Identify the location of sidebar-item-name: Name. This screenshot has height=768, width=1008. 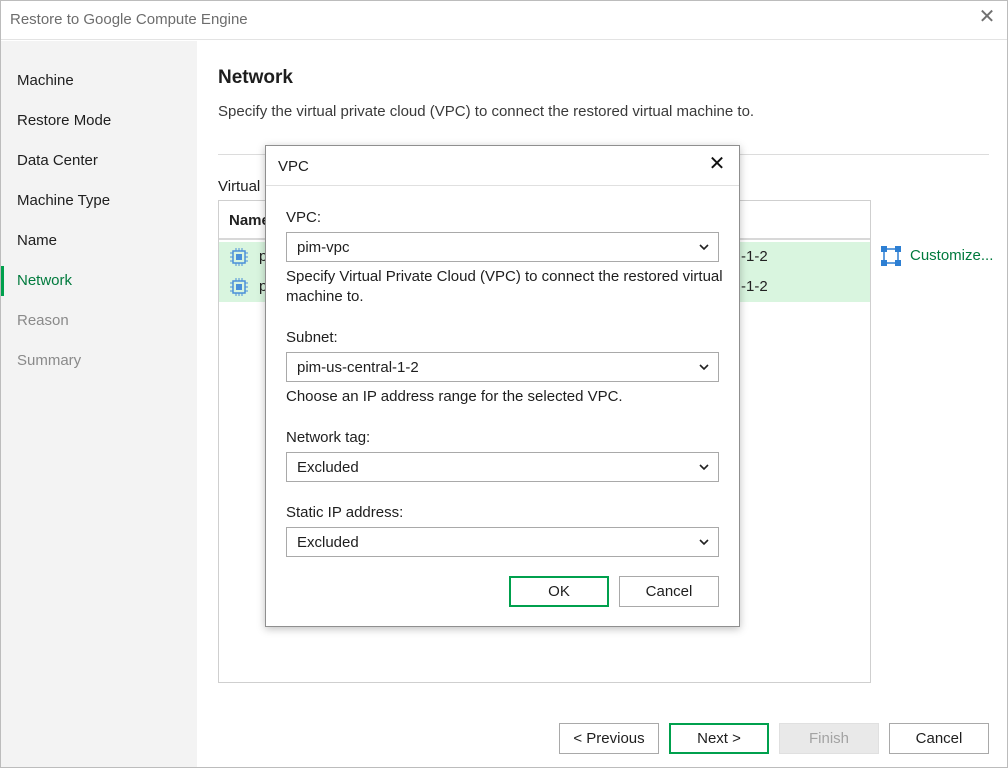
(99, 241).